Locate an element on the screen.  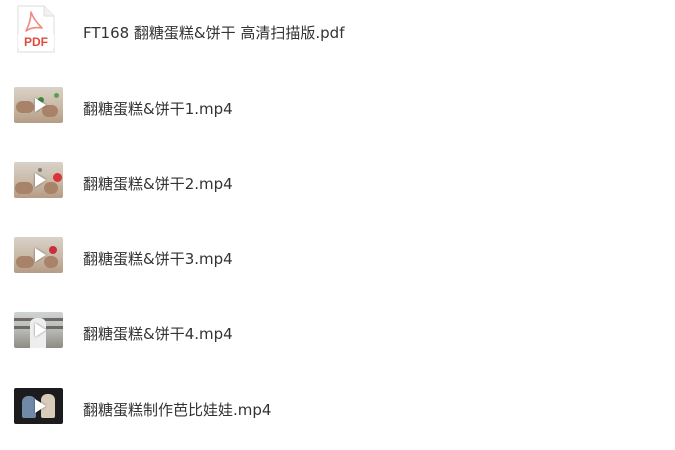
file-name: 翻糖蛋糕&饼干4.mp4 is located at coordinates (158, 333).